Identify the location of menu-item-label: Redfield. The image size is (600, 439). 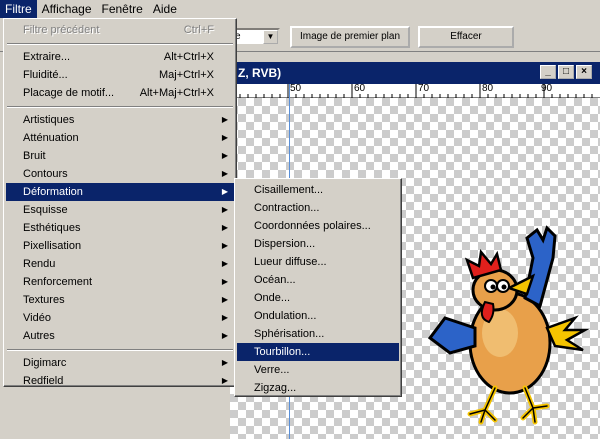
(43, 381).